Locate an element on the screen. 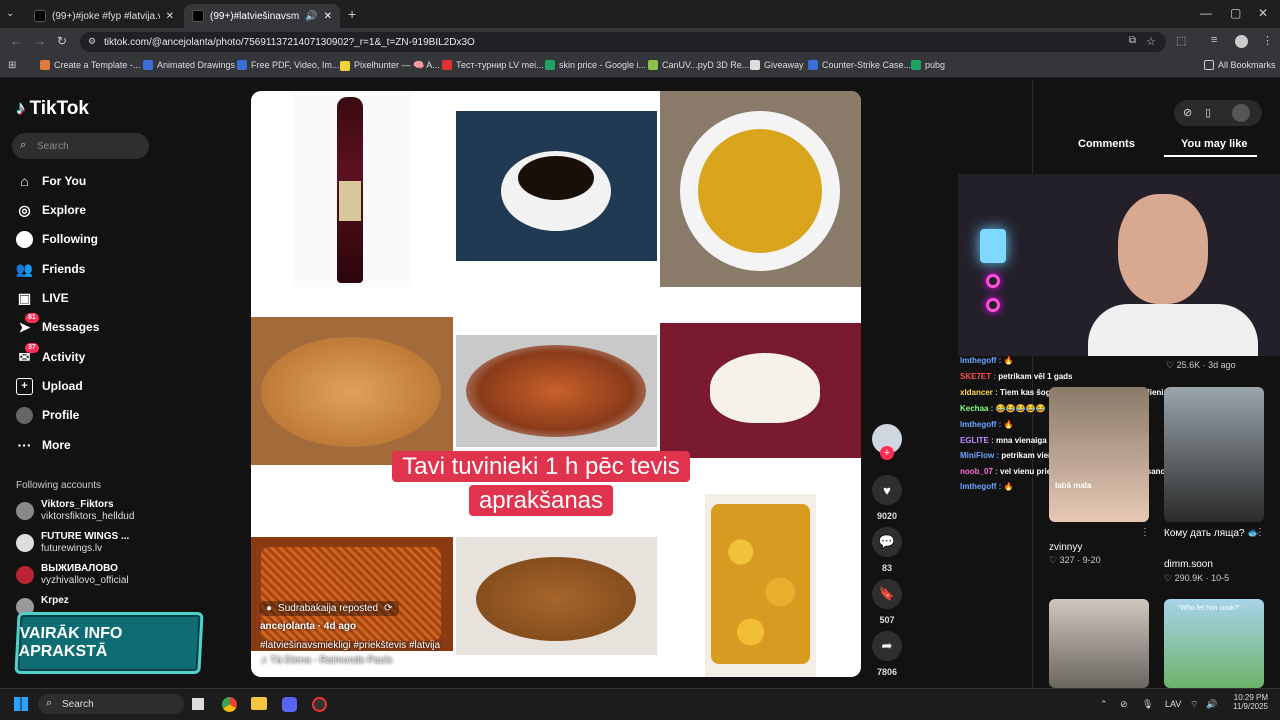 The image size is (1280, 720). install-app-icon: ⧉ is located at coordinates (1132, 40).